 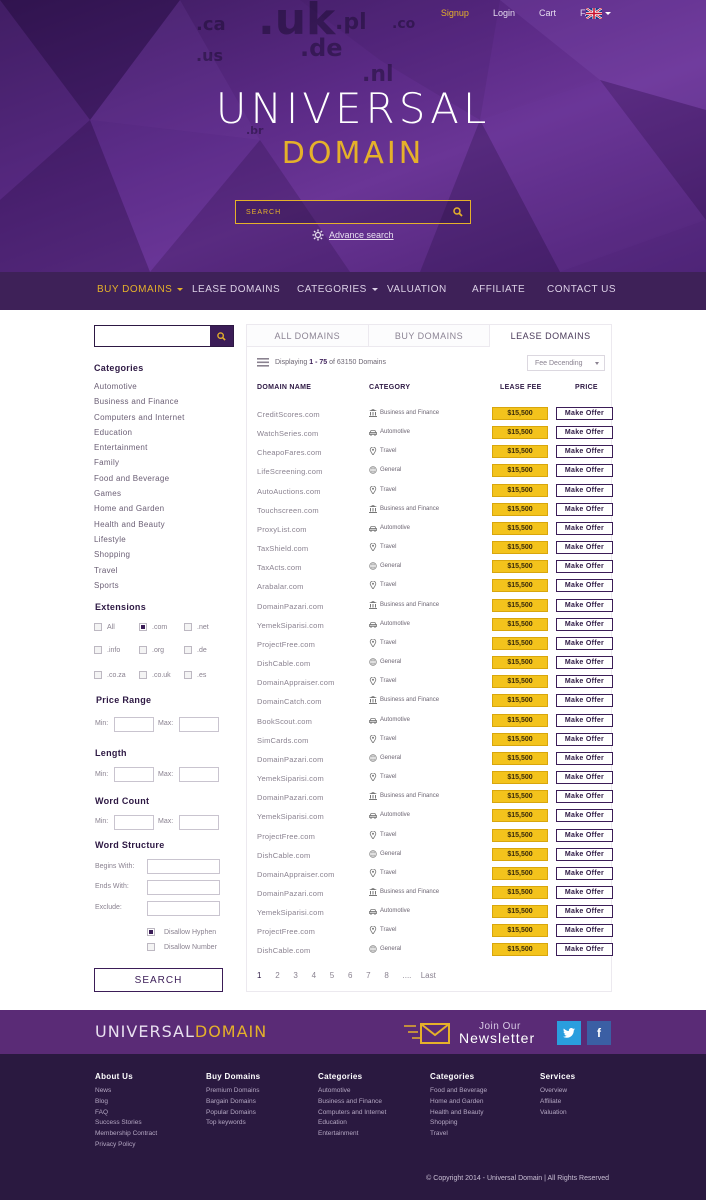 What do you see at coordinates (581, 289) in the screenshot?
I see `nav-contact-us: CONTACT US` at bounding box center [581, 289].